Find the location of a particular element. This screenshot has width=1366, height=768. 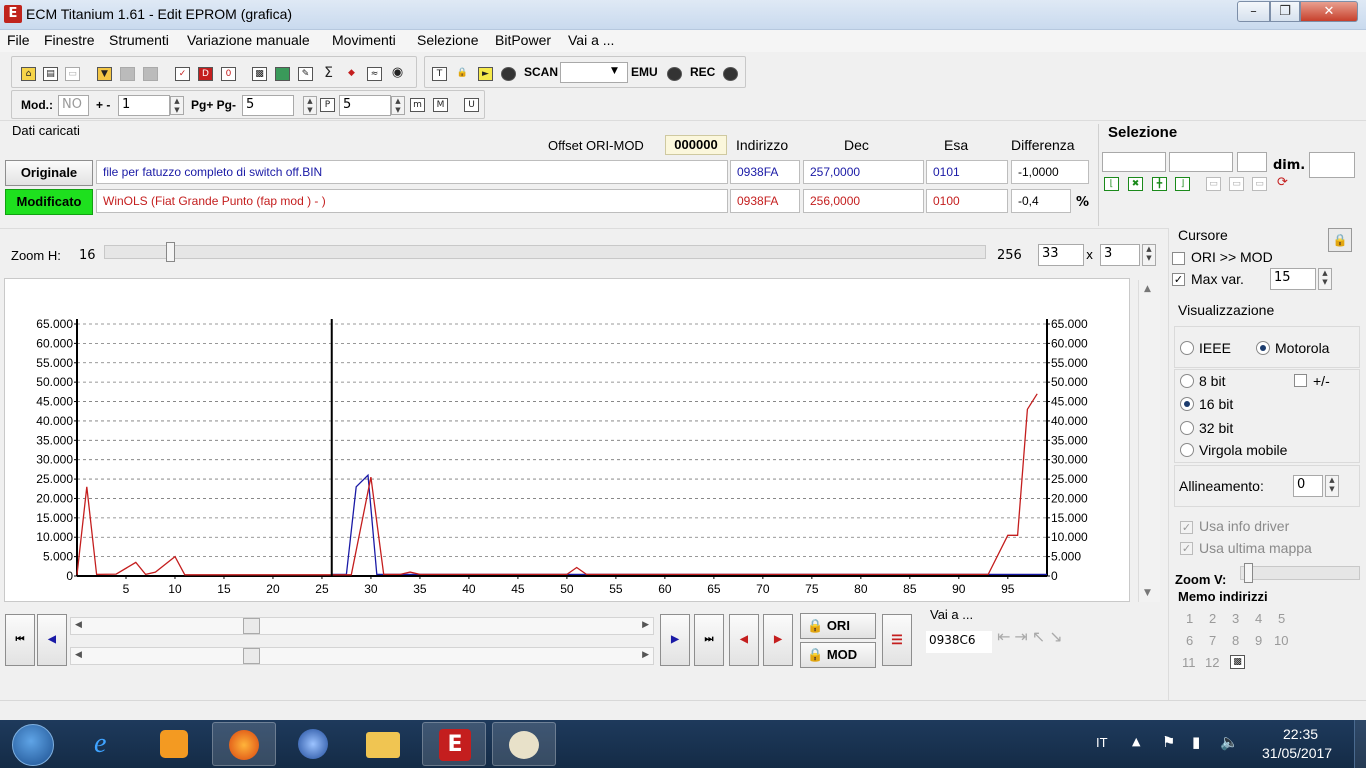

memory-icon is located at coordinates (282, 74).